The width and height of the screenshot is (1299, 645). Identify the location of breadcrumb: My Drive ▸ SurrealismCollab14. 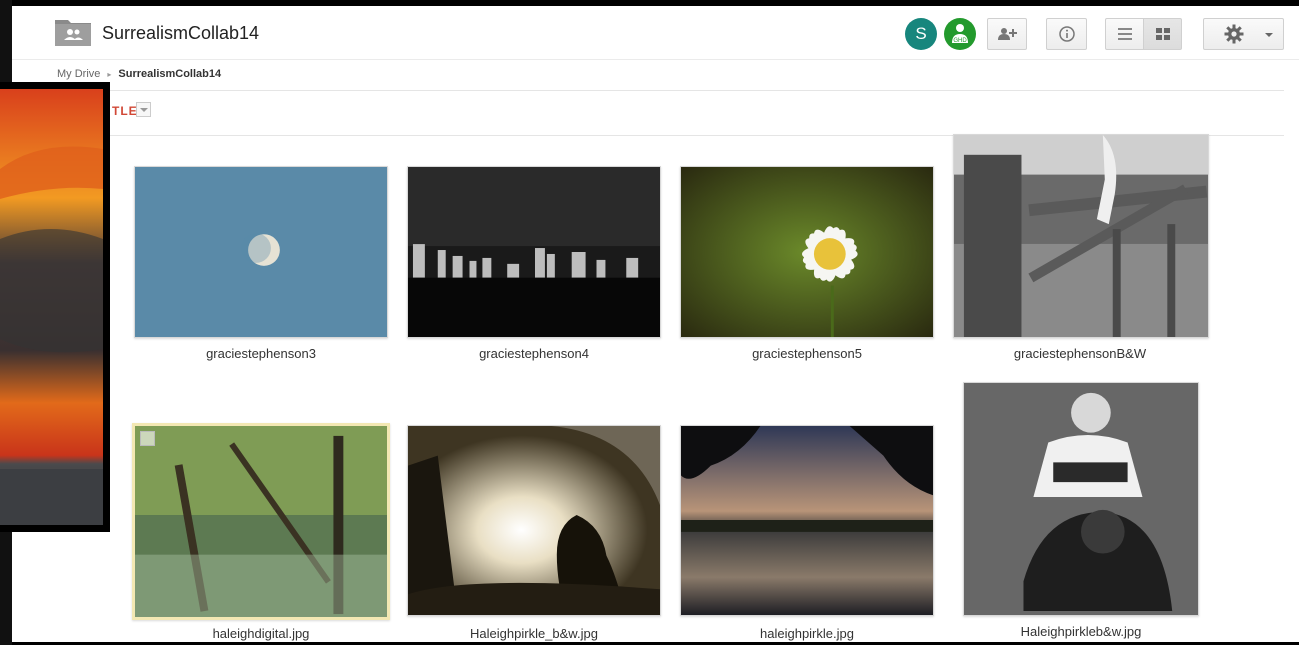
(139, 74).